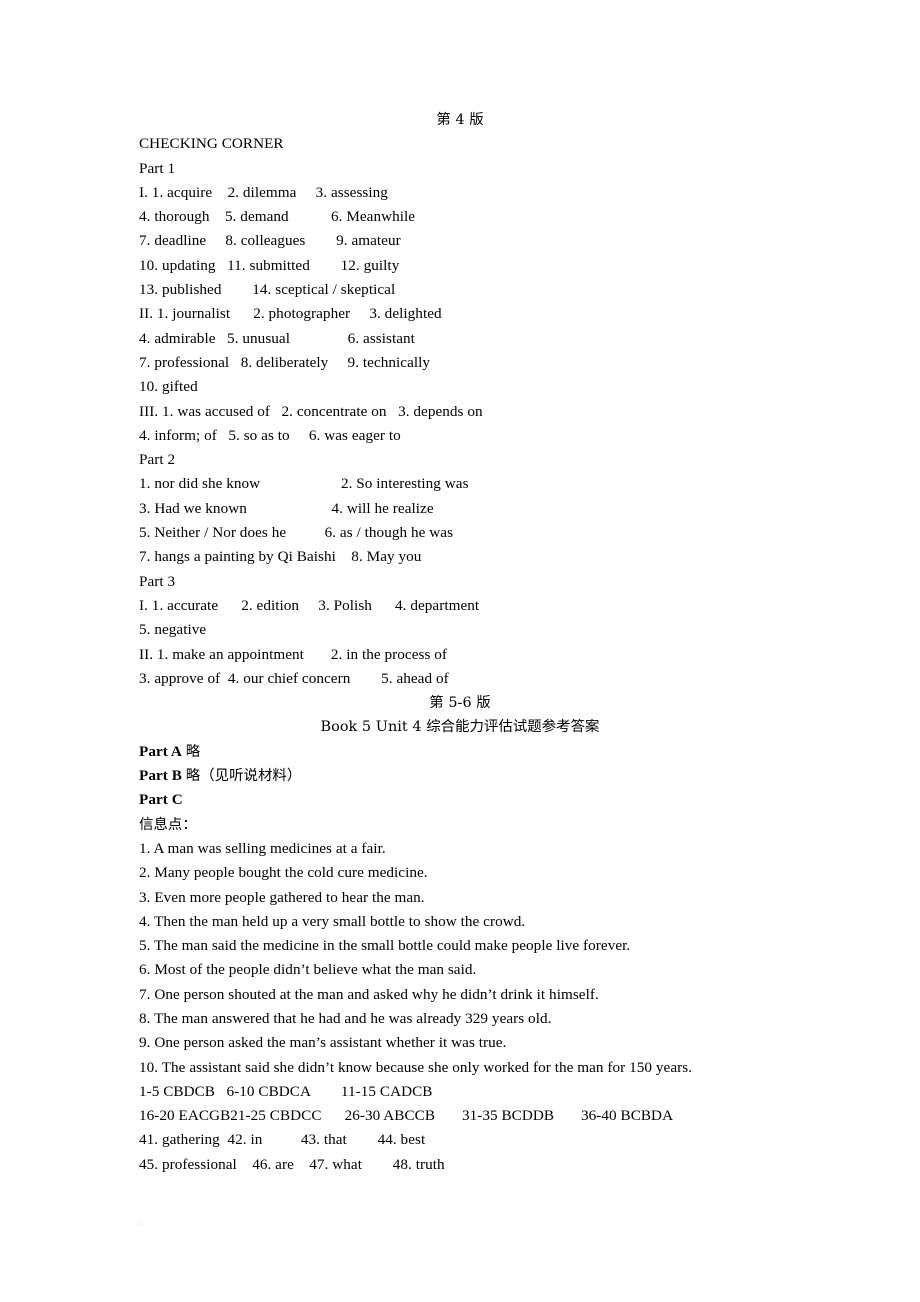  I want to click on part-3-label: Part 3, so click(157, 581).